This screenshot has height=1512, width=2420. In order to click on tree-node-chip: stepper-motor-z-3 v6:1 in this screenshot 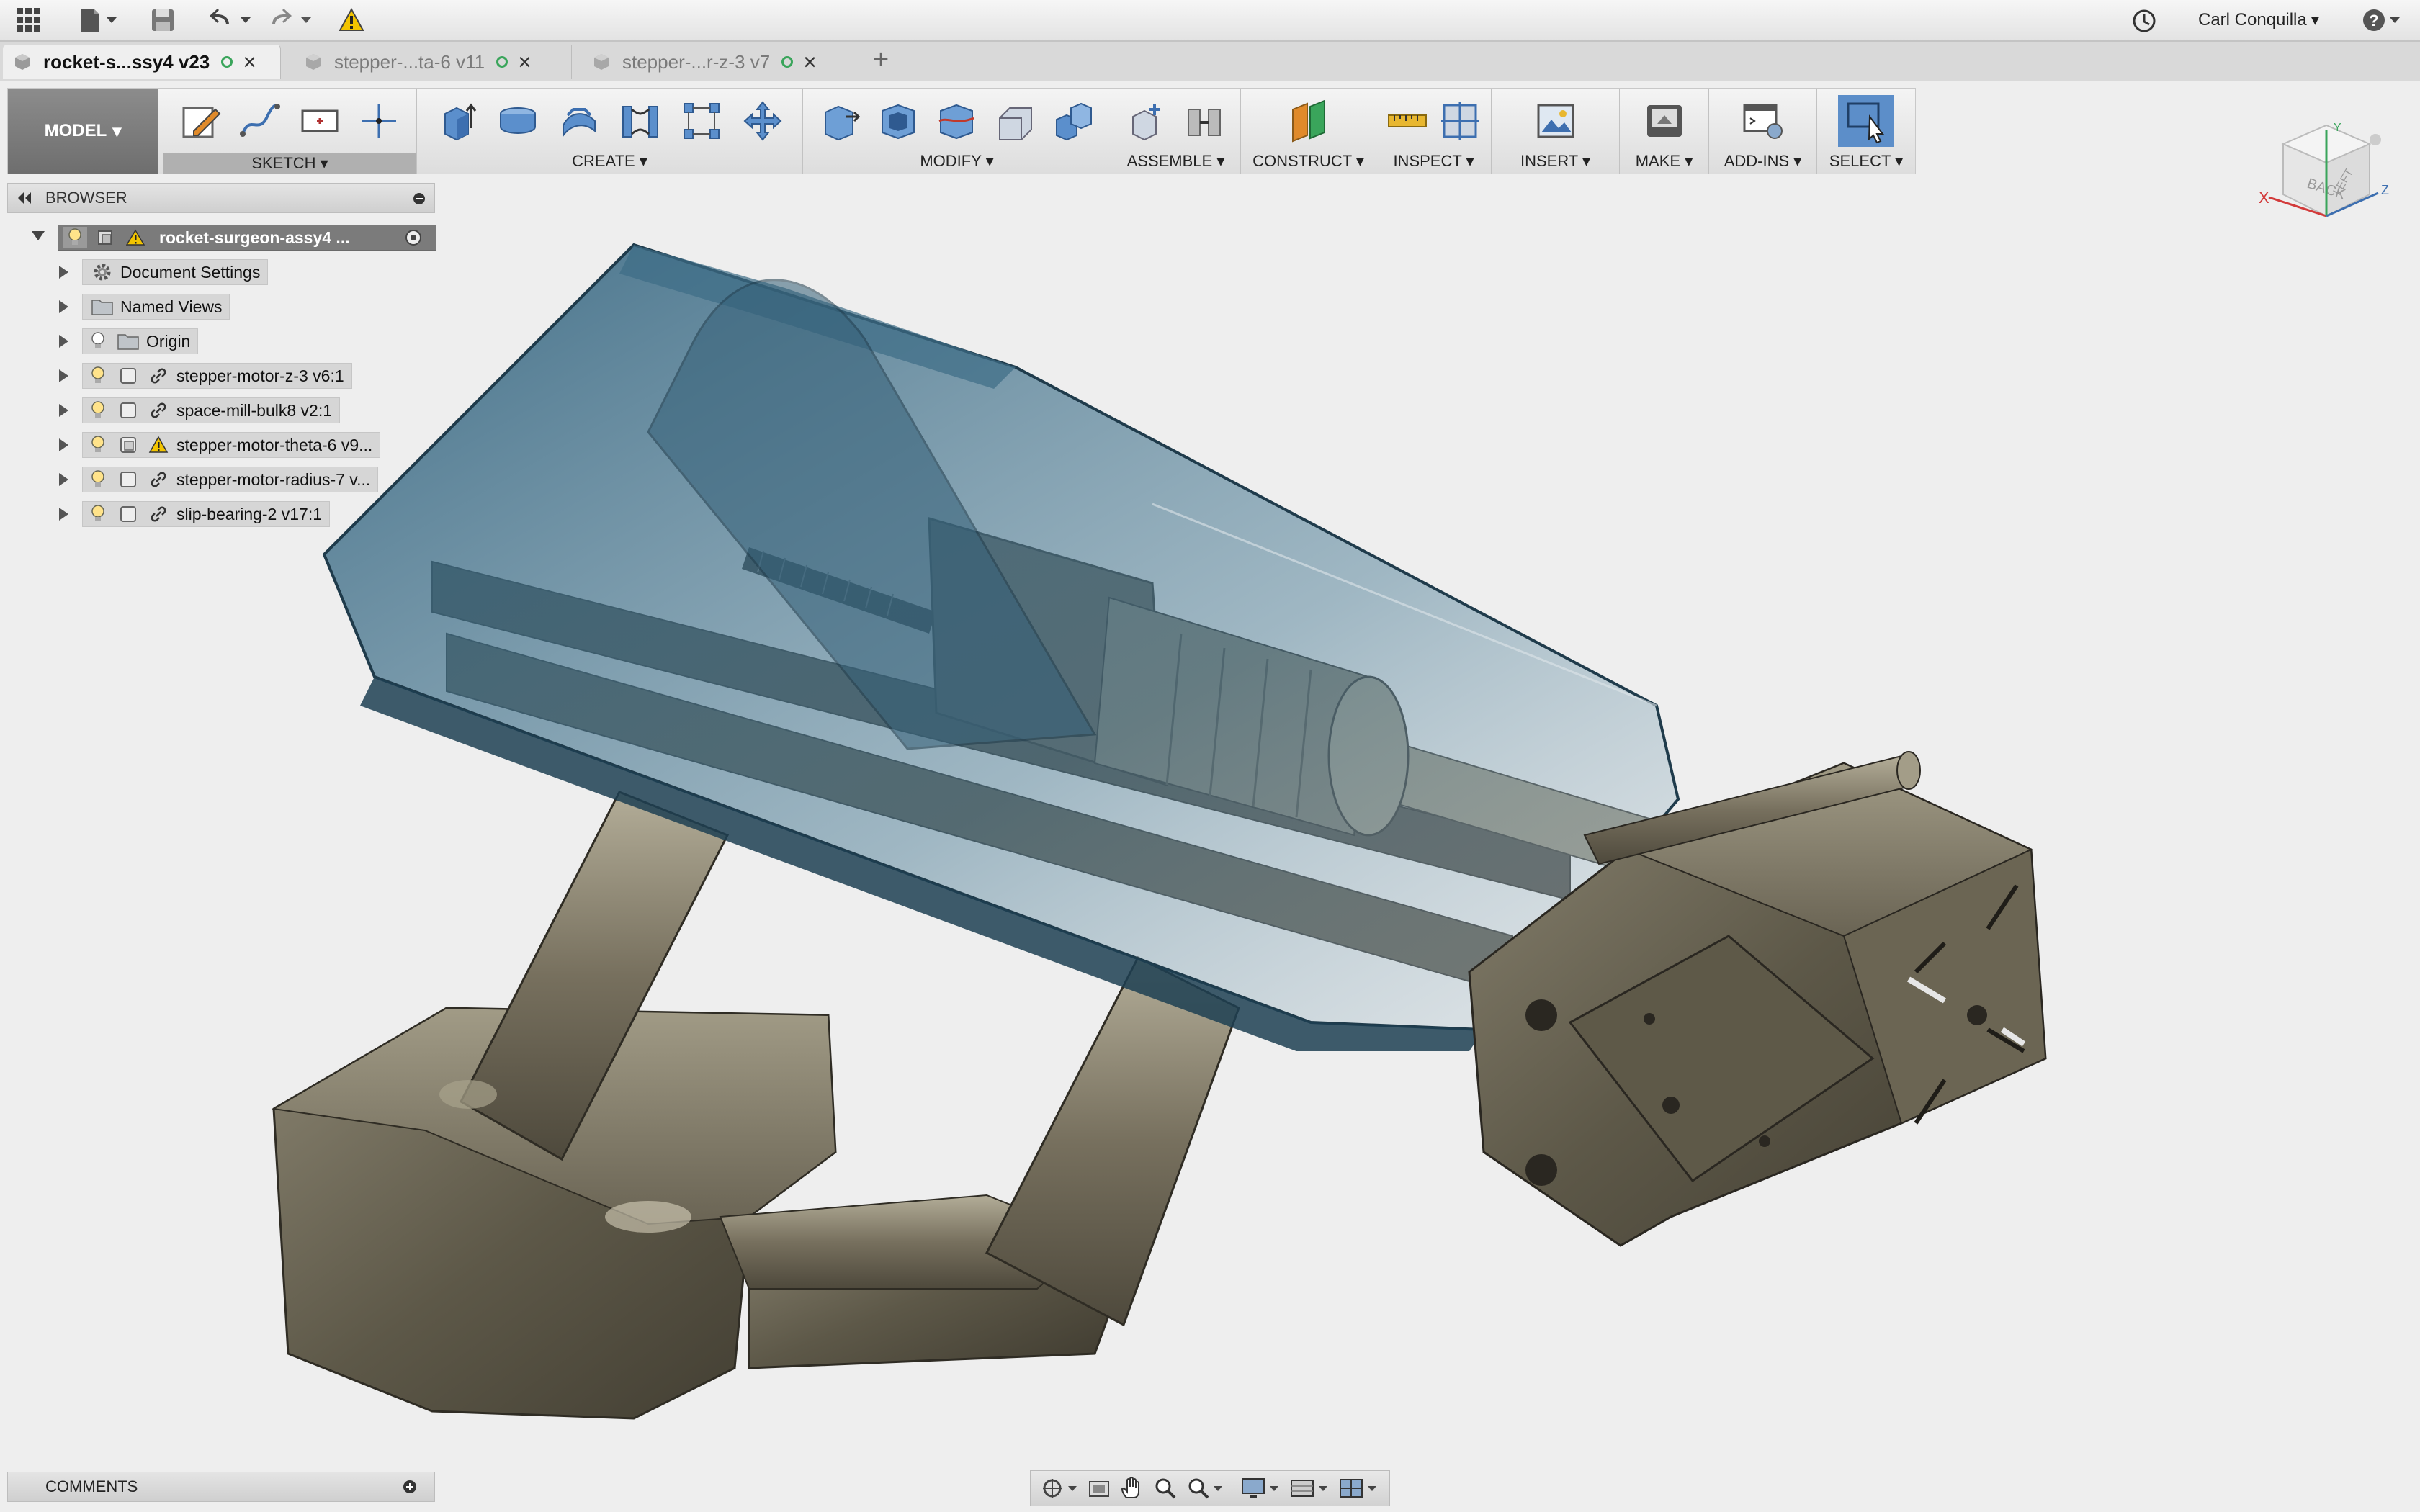, I will do `click(217, 376)`.